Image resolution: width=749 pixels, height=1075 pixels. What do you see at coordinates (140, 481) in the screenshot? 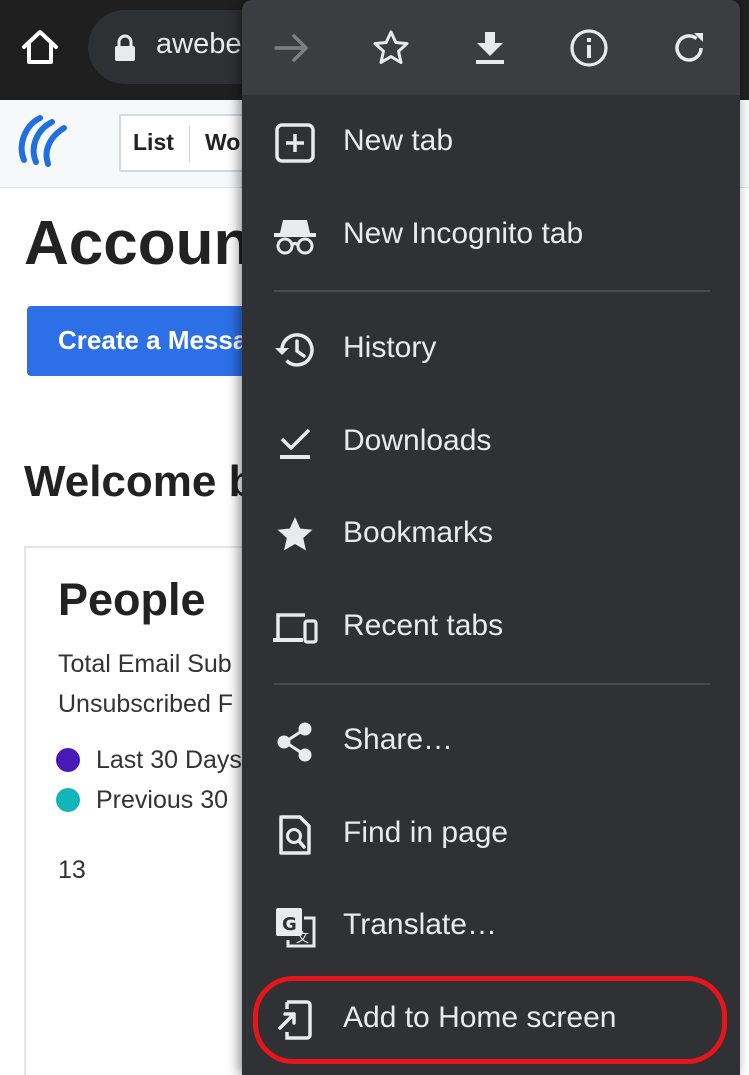
I see `welcome-heading: Welcome b` at bounding box center [140, 481].